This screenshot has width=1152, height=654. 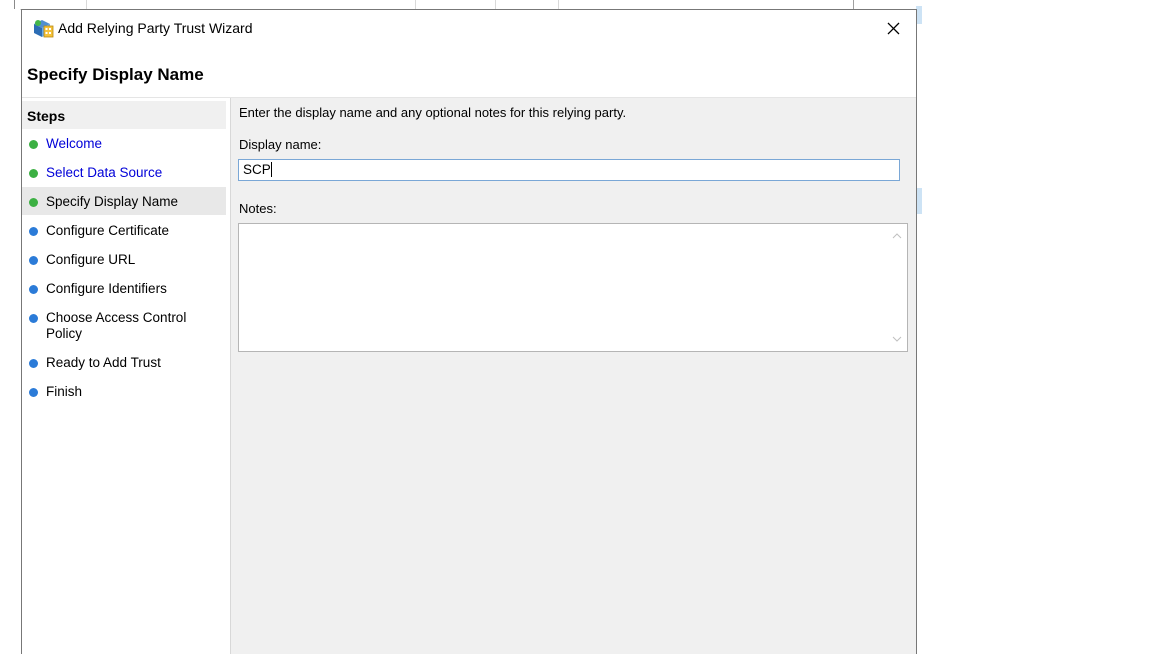 I want to click on step-choose-access-control-policy: Choose Access Control Policy, so click(x=124, y=325).